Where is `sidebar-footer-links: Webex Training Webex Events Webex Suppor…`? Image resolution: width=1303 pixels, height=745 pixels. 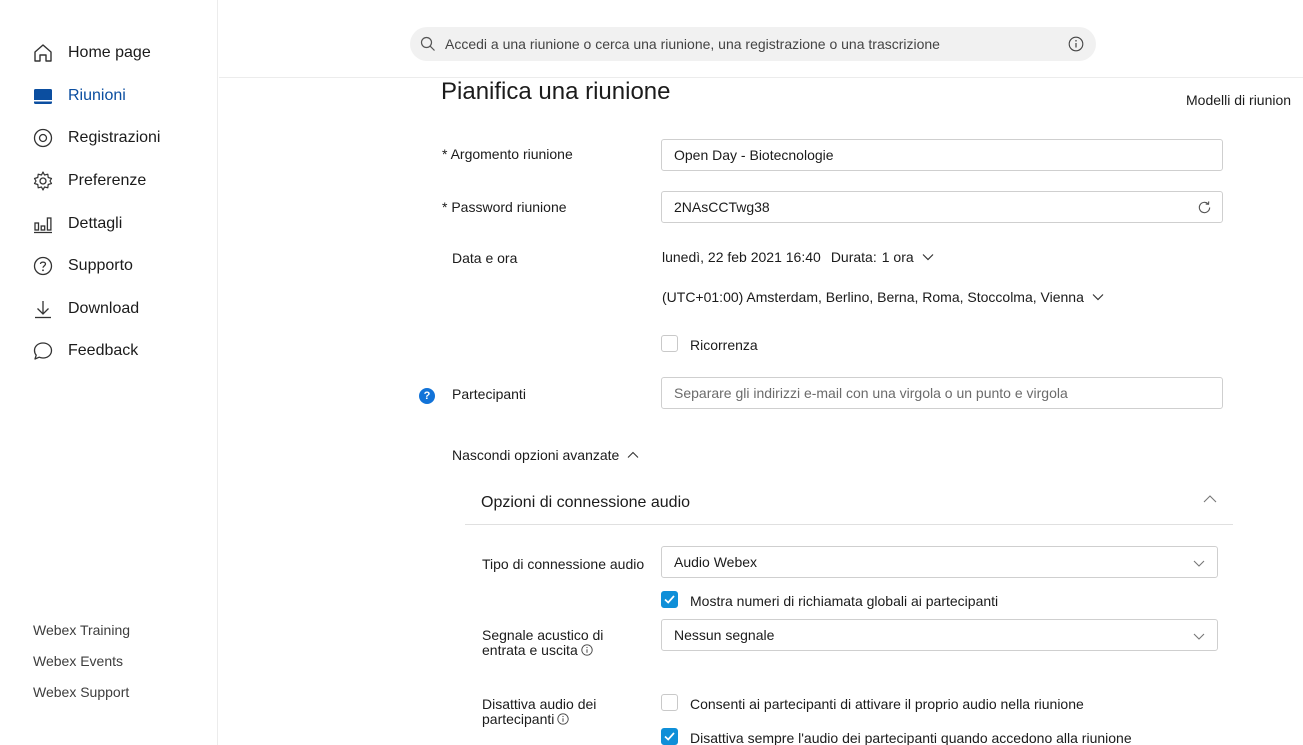 sidebar-footer-links: Webex Training Webex Events Webex Suppor… is located at coordinates (81, 666).